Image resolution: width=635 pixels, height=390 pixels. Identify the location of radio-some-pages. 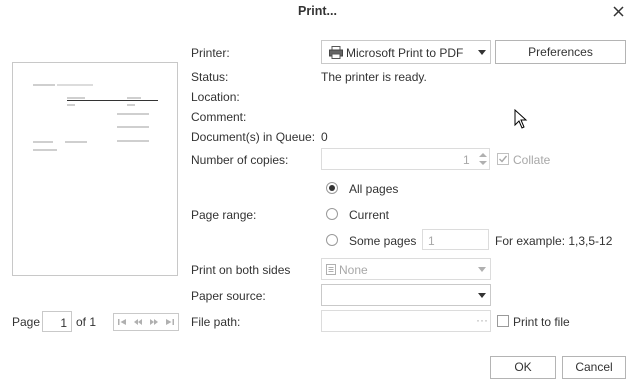
(332, 240).